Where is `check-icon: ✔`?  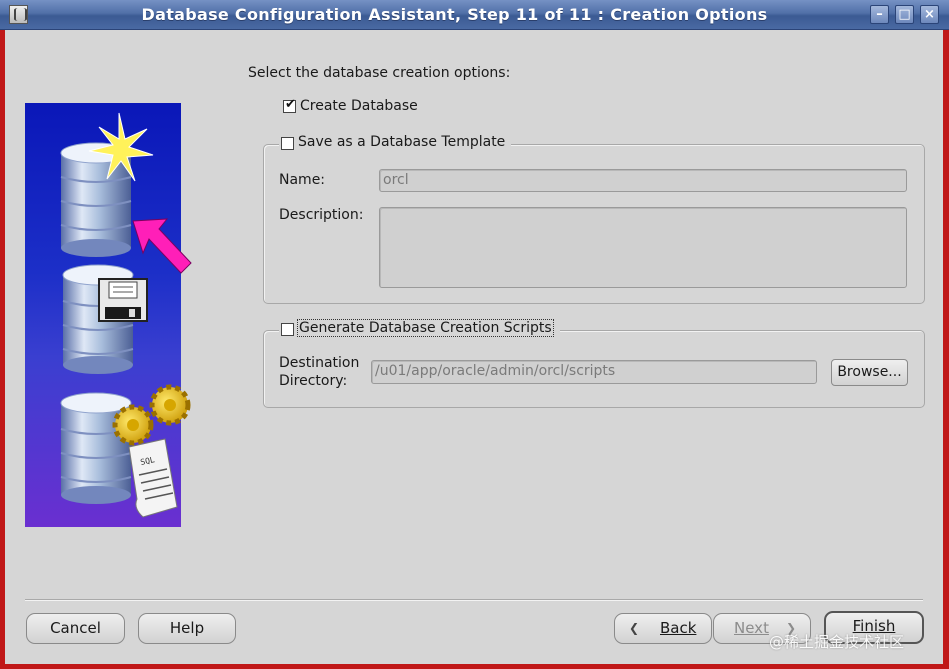 check-icon: ✔ is located at coordinates (290, 104).